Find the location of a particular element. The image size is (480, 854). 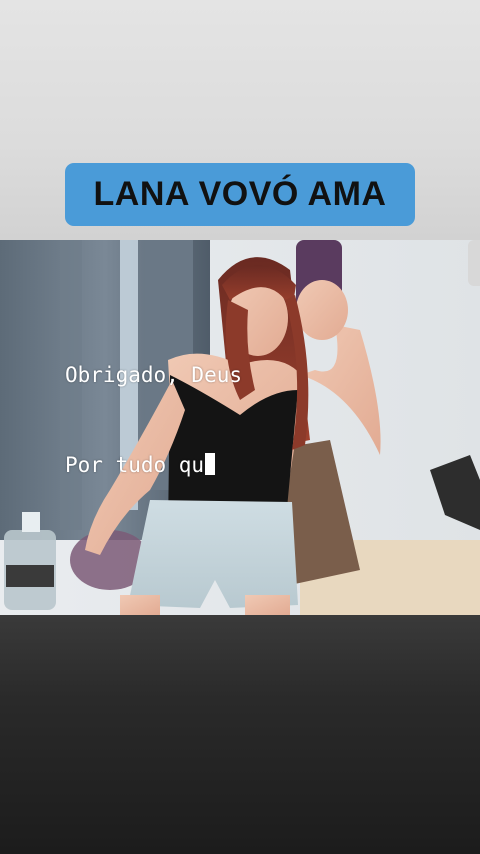

story-title: LANA VOVÓ AMA is located at coordinates (240, 194).